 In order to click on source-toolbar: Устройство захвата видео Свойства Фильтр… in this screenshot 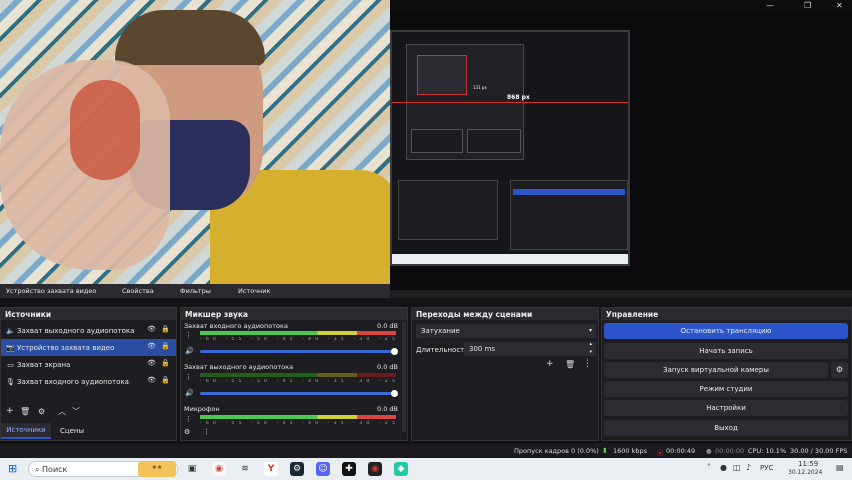, I will do `click(195, 291)`.